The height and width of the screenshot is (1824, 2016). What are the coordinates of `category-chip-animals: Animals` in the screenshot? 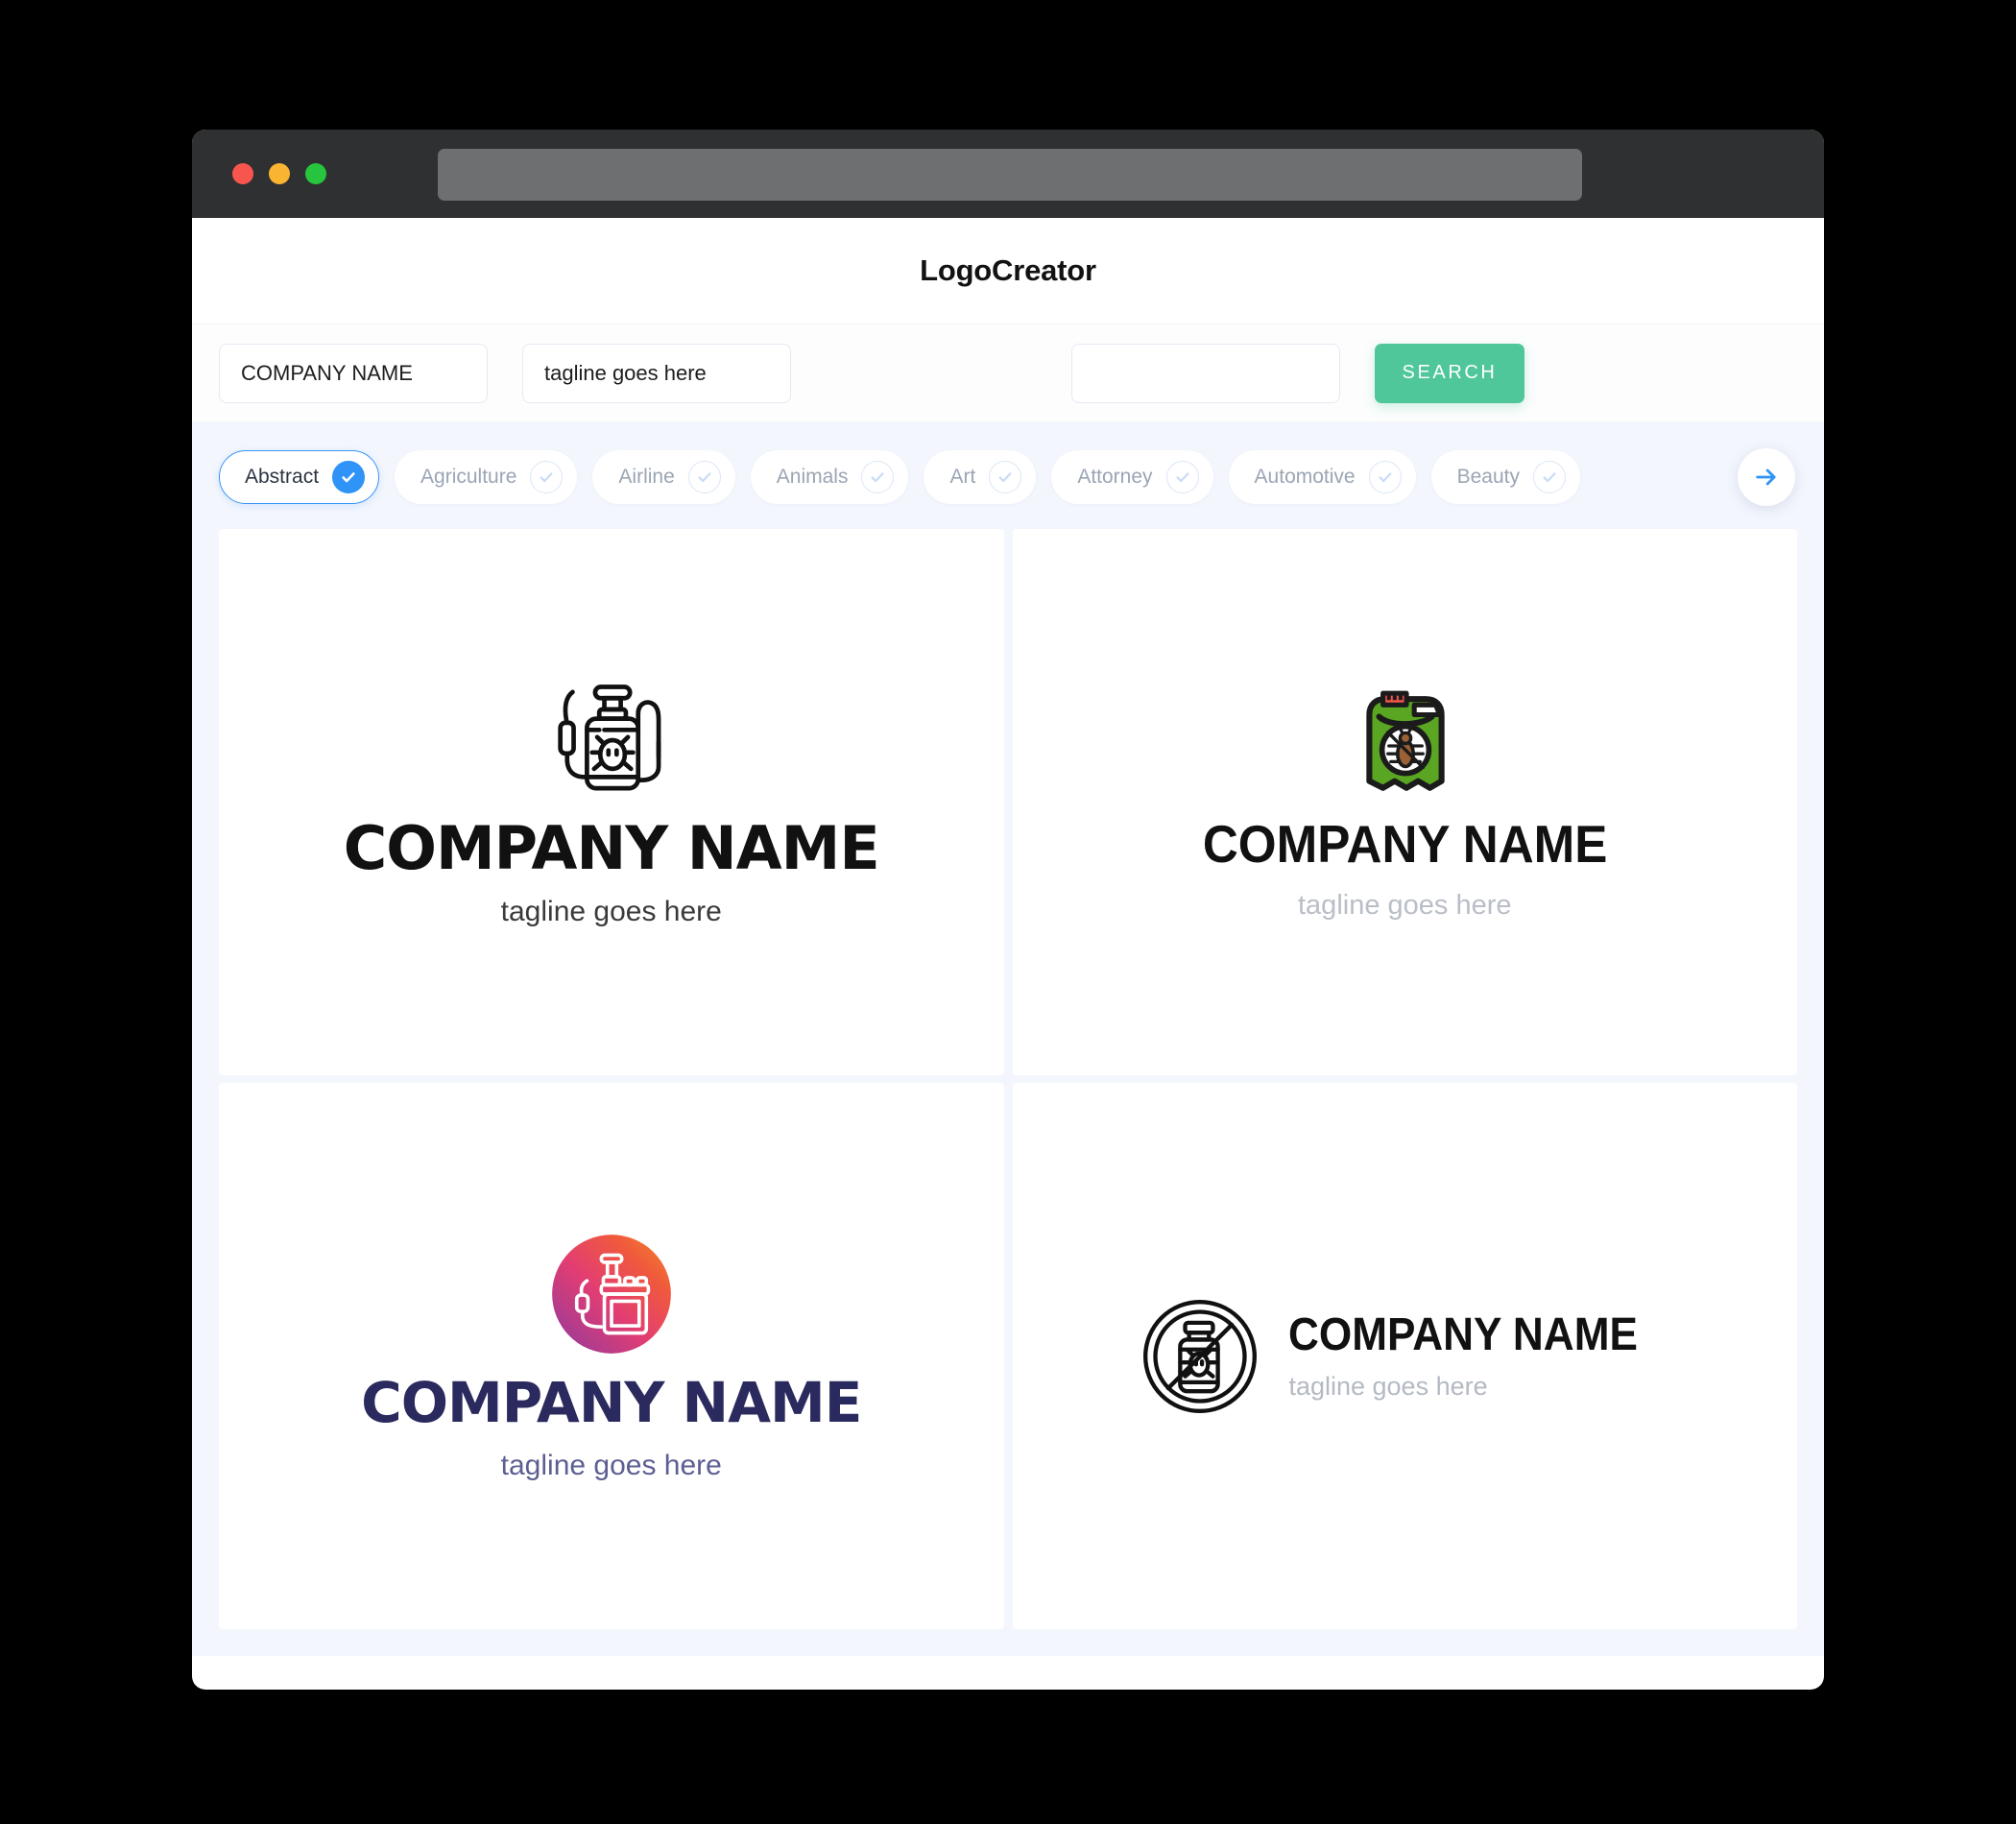 It's located at (830, 477).